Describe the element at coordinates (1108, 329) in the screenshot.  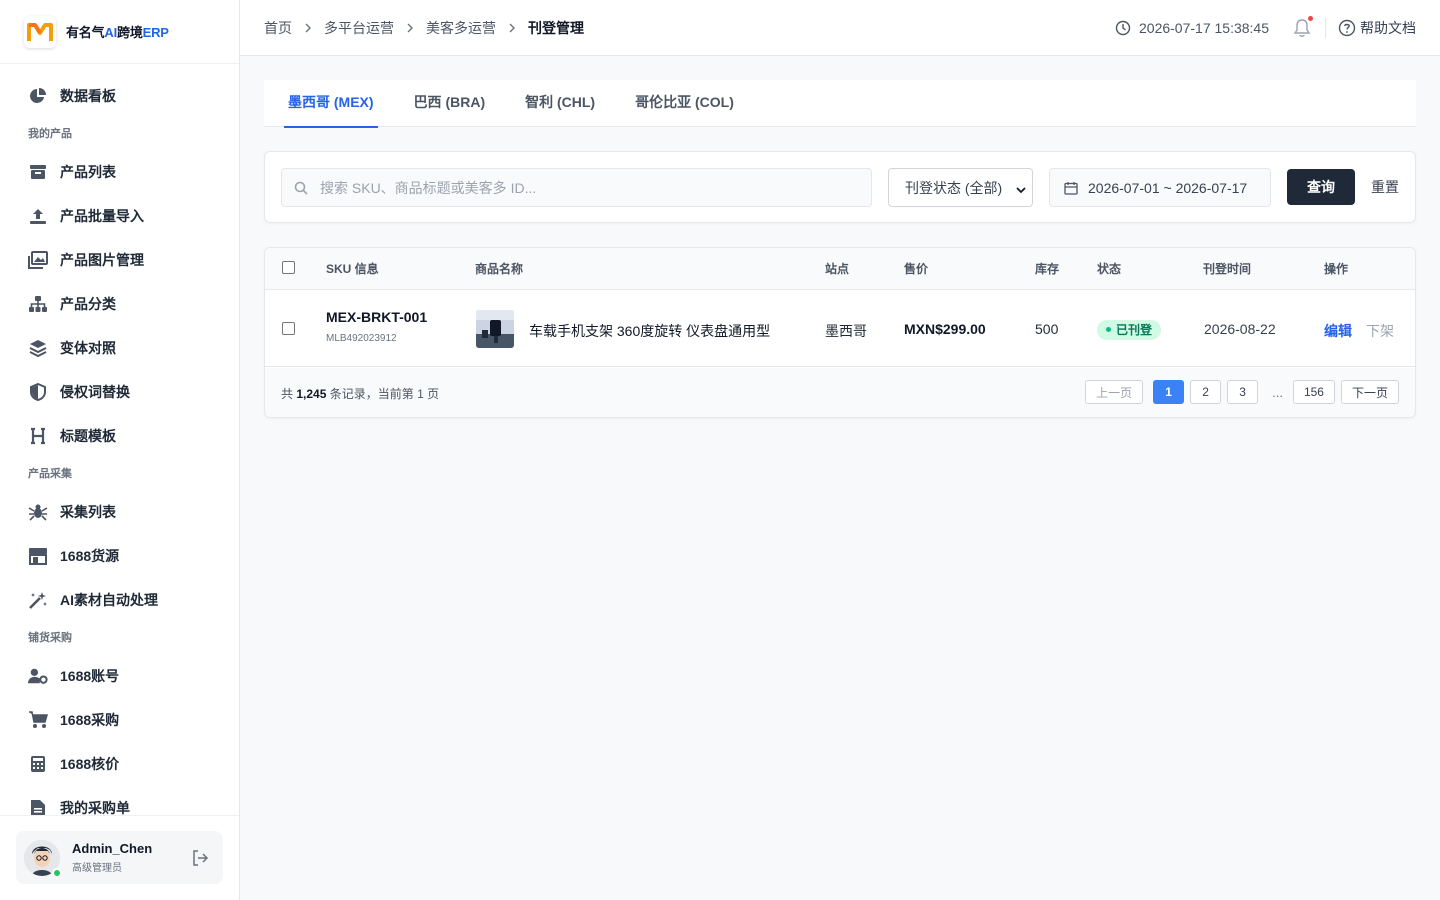
I see `status-dot-icon` at that location.